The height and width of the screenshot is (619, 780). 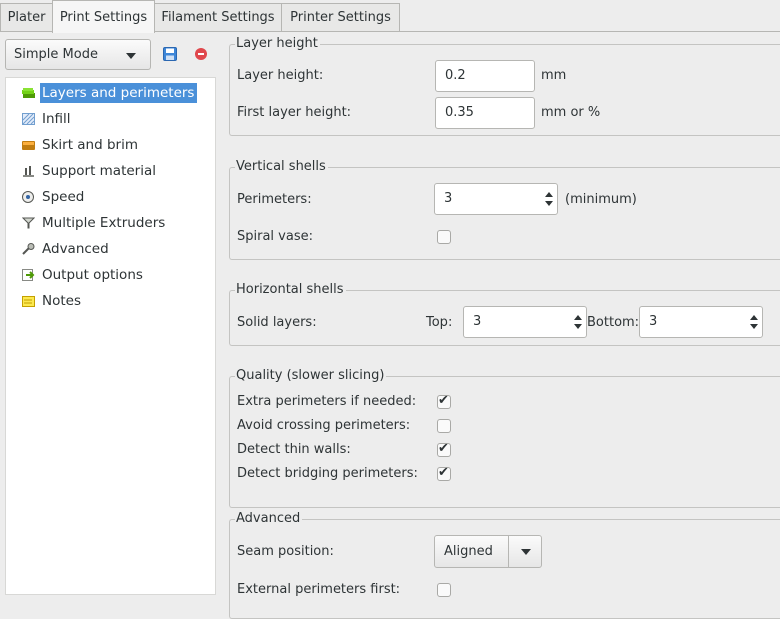 I want to click on extra-perimeters-checkbox: ✔, so click(x=444, y=401).